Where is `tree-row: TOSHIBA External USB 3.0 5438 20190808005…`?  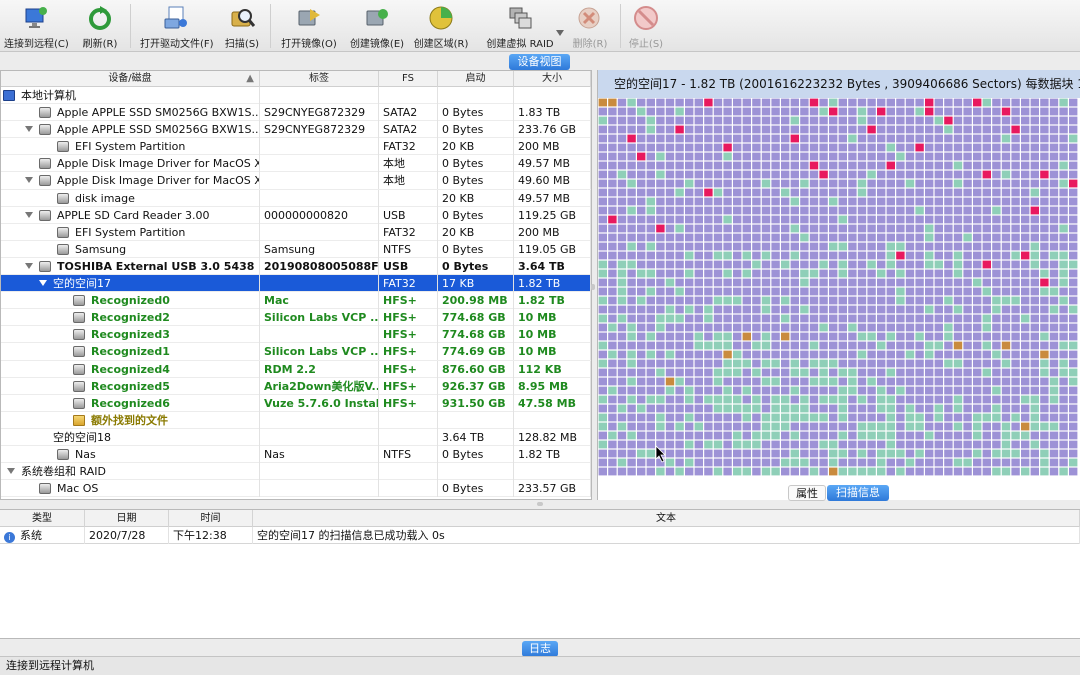
tree-row: TOSHIBA External USB 3.0 5438 20190808005… is located at coordinates (296, 266).